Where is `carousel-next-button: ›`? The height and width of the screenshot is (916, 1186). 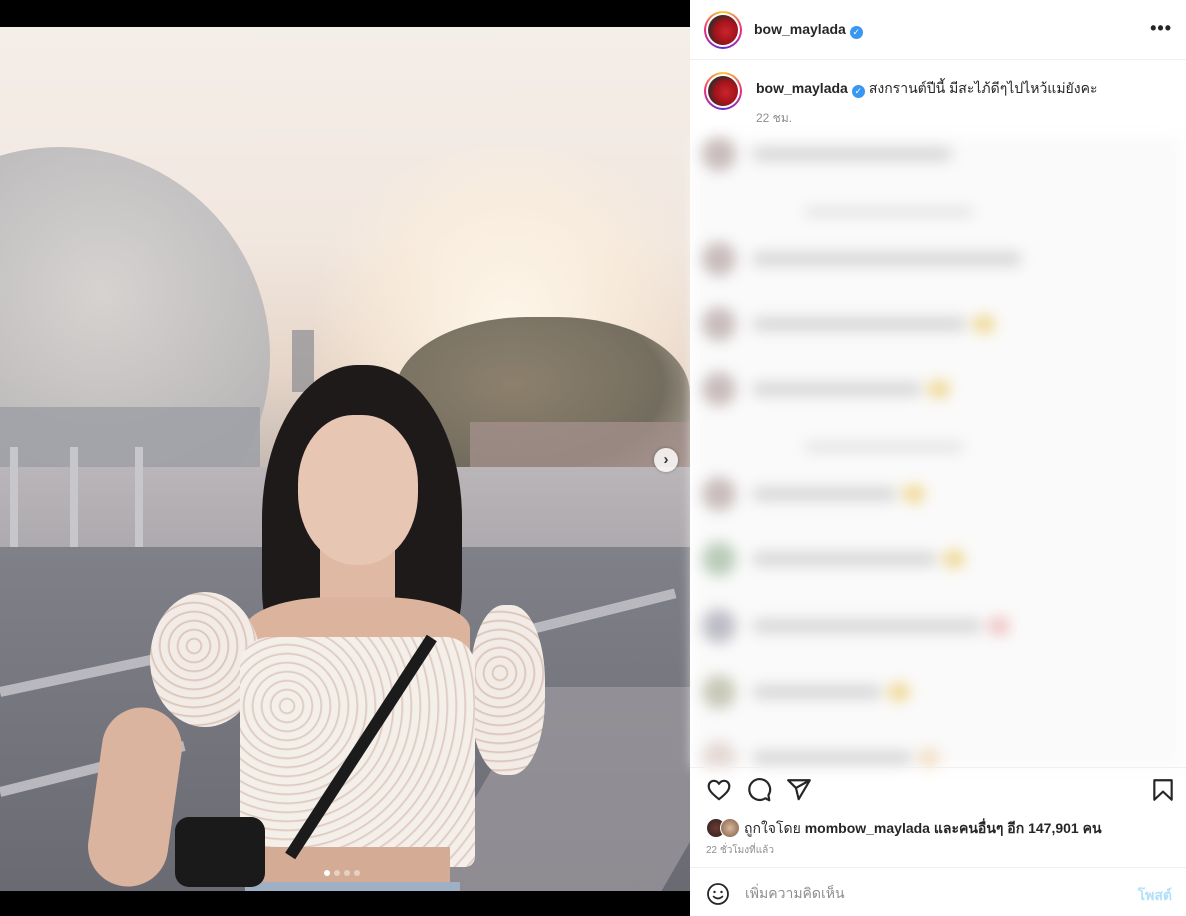
carousel-next-button: › is located at coordinates (666, 460).